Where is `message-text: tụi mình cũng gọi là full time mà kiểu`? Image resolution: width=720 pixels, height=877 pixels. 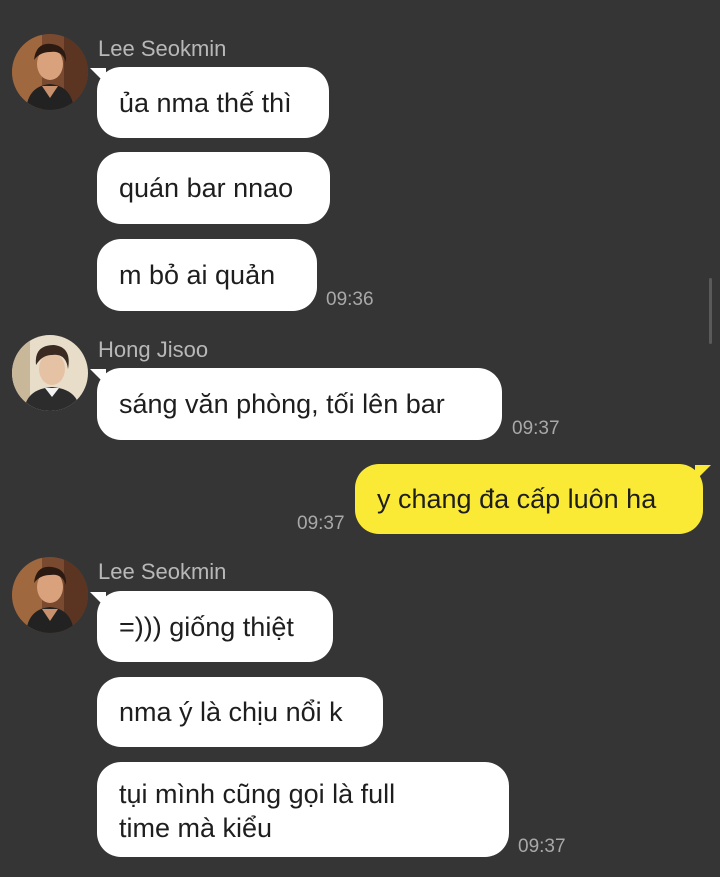
message-text: tụi mình cũng gọi là full time mà kiểu is located at coordinates (257, 811).